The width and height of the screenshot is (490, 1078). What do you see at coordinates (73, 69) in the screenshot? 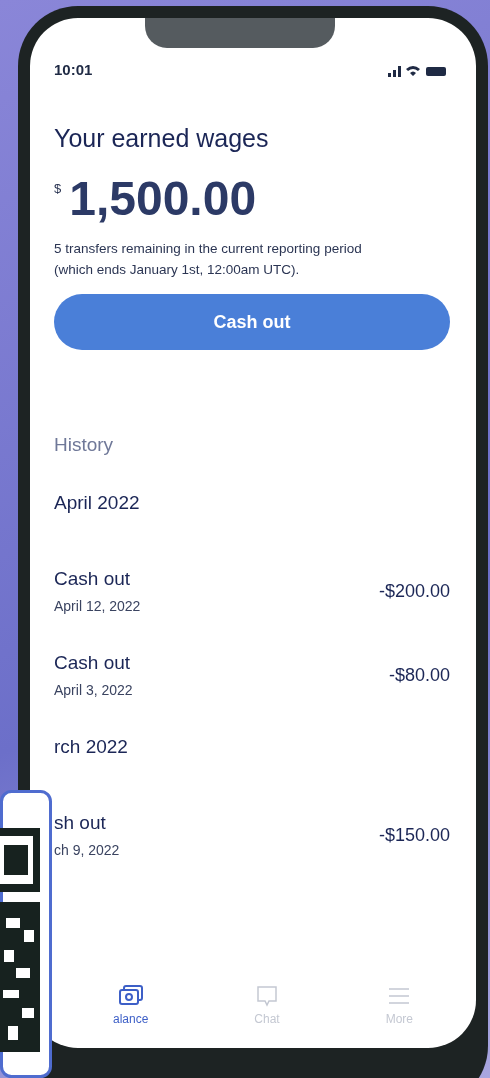
I see `status-time: 10:01` at bounding box center [73, 69].